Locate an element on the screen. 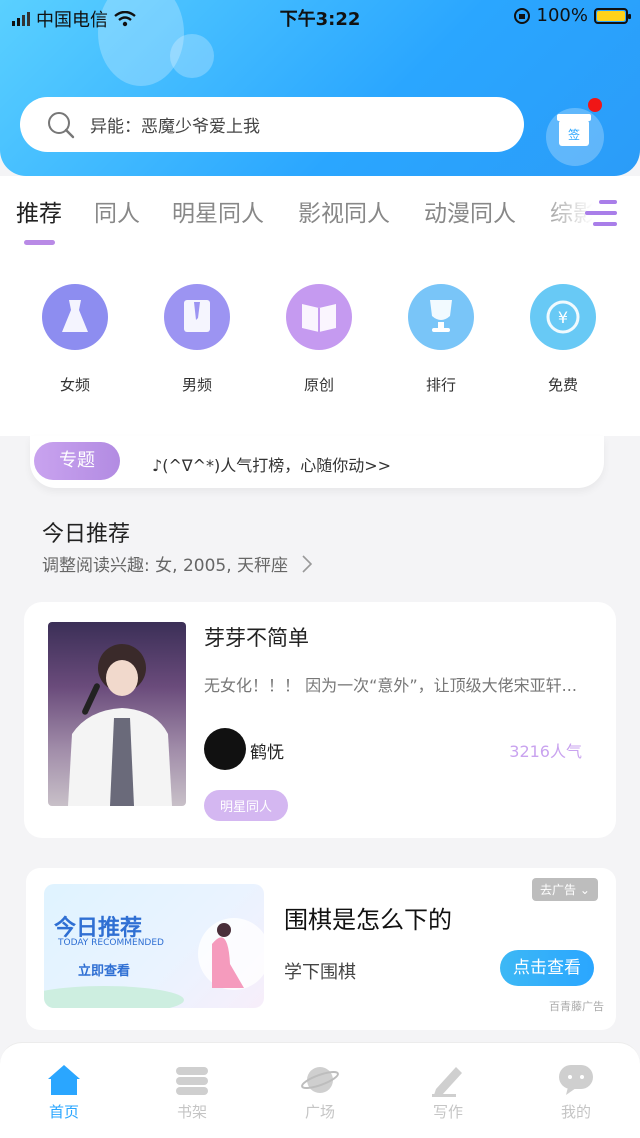 The width and height of the screenshot is (640, 1138). reading-interest-link: 调整阅读兴趣: 女, 2005, 天秤座 is located at coordinates (177, 563).